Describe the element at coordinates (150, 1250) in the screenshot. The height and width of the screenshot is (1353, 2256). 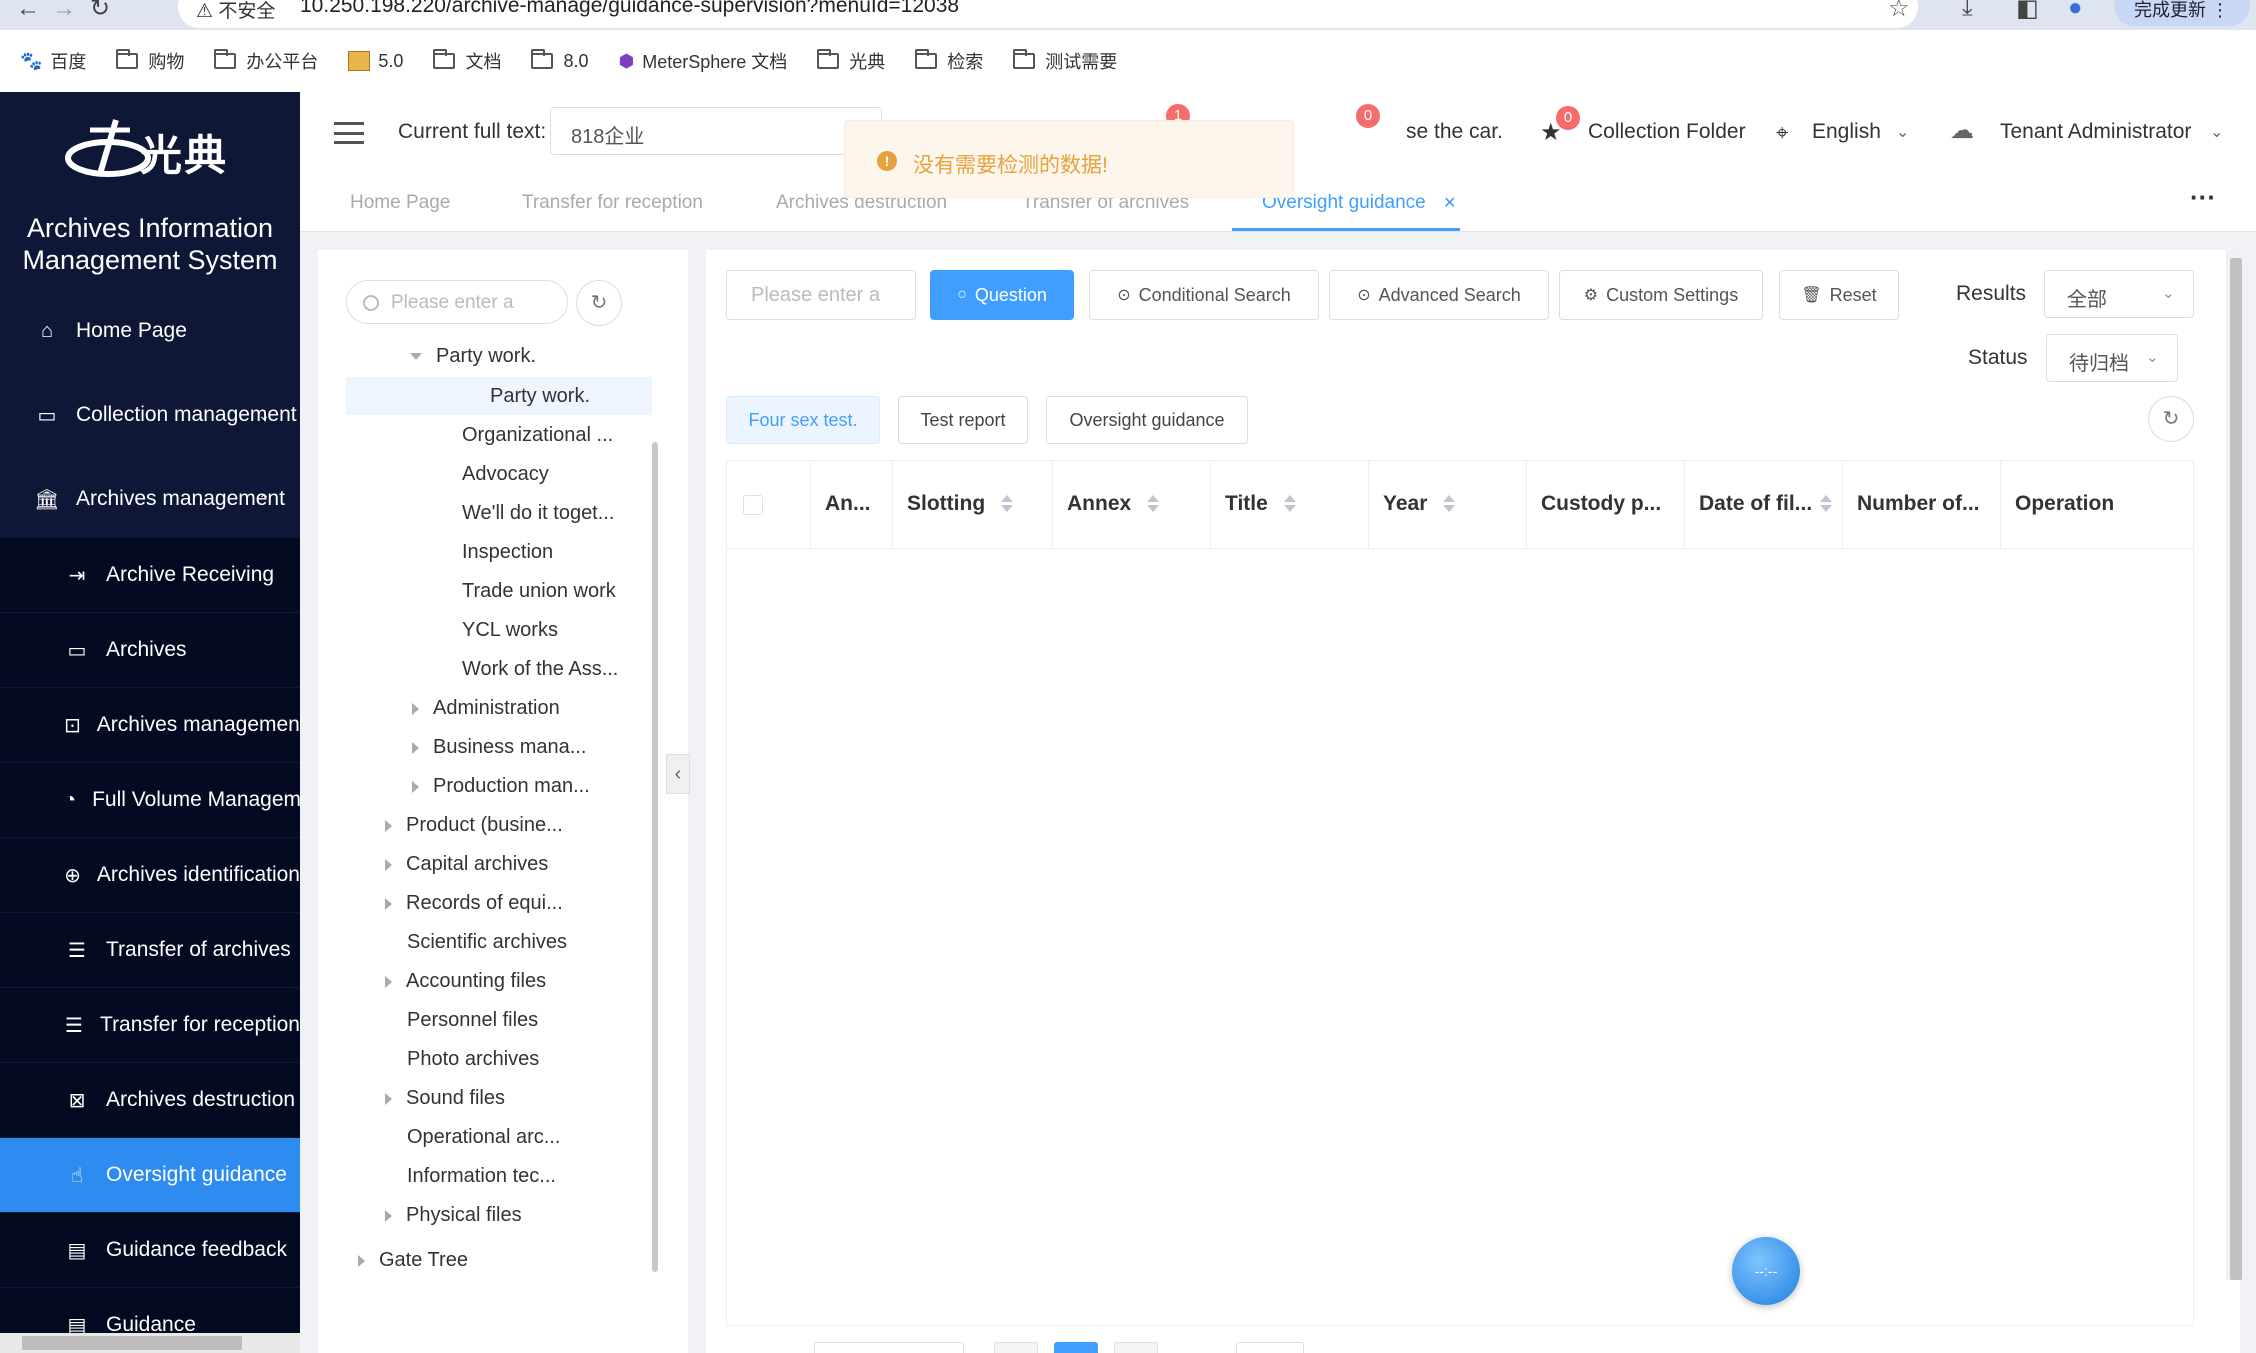
I see `sidebar-item-guidance-feedback: ▤ Guidance feedback` at that location.